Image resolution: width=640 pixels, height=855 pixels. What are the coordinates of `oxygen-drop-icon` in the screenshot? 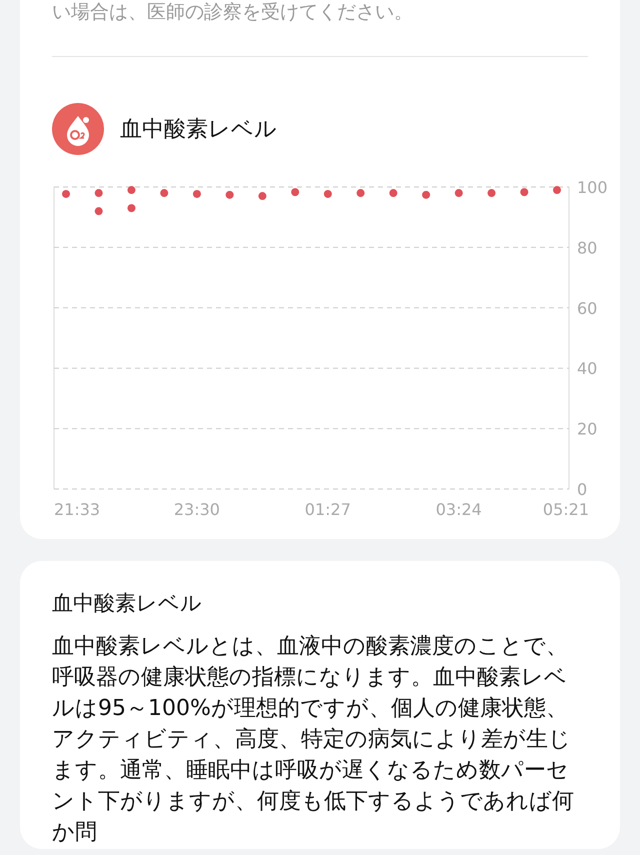 It's located at (78, 129).